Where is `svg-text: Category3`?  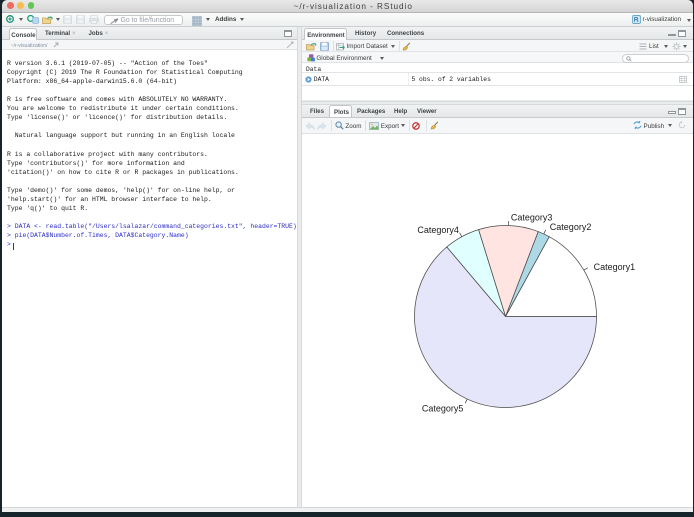 svg-text: Category3 is located at coordinates (532, 217).